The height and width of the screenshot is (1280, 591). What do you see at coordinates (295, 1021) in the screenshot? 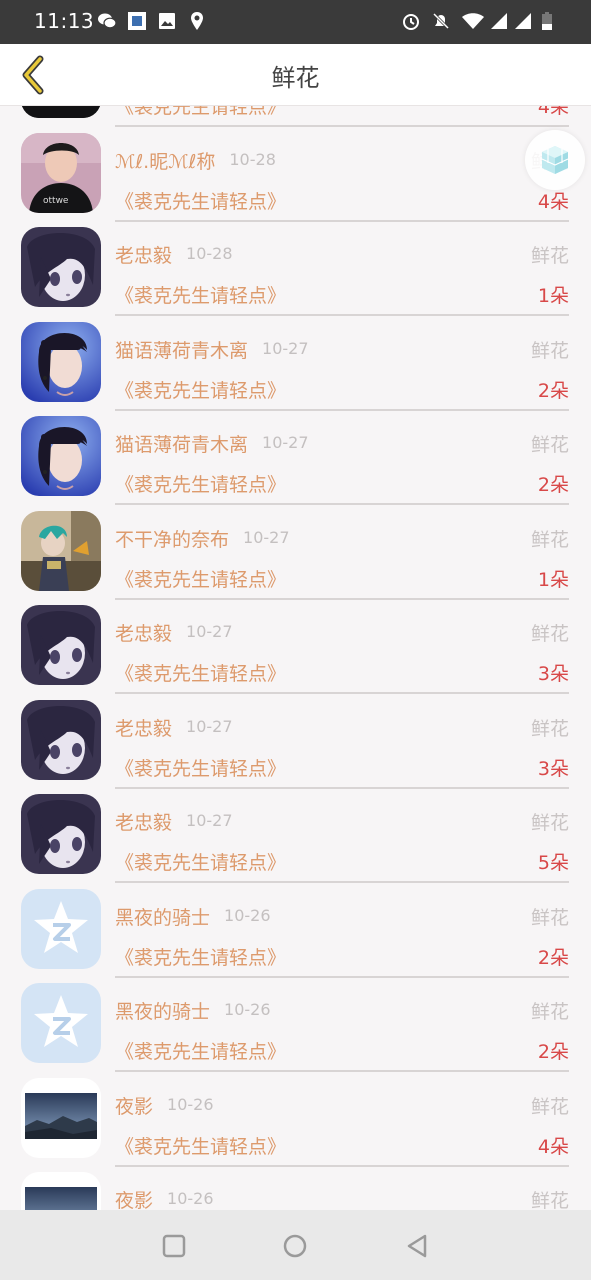
I see `list-item: 黑夜的骑士 10-26 鲜花 《裘克先生请轻点》 2朵` at bounding box center [295, 1021].